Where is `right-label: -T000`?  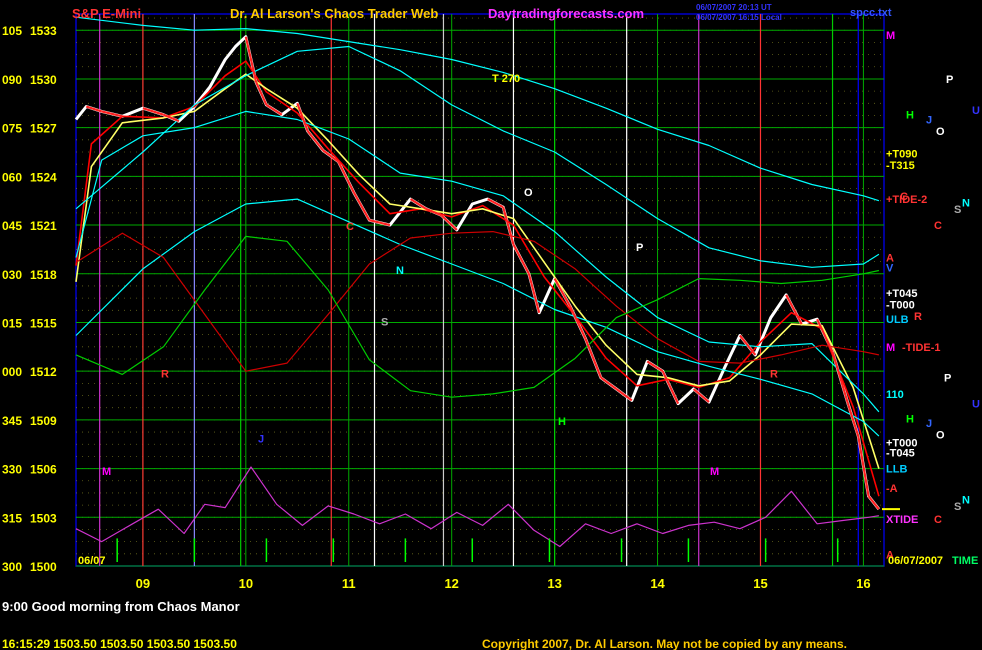
right-label: -T000 is located at coordinates (900, 306).